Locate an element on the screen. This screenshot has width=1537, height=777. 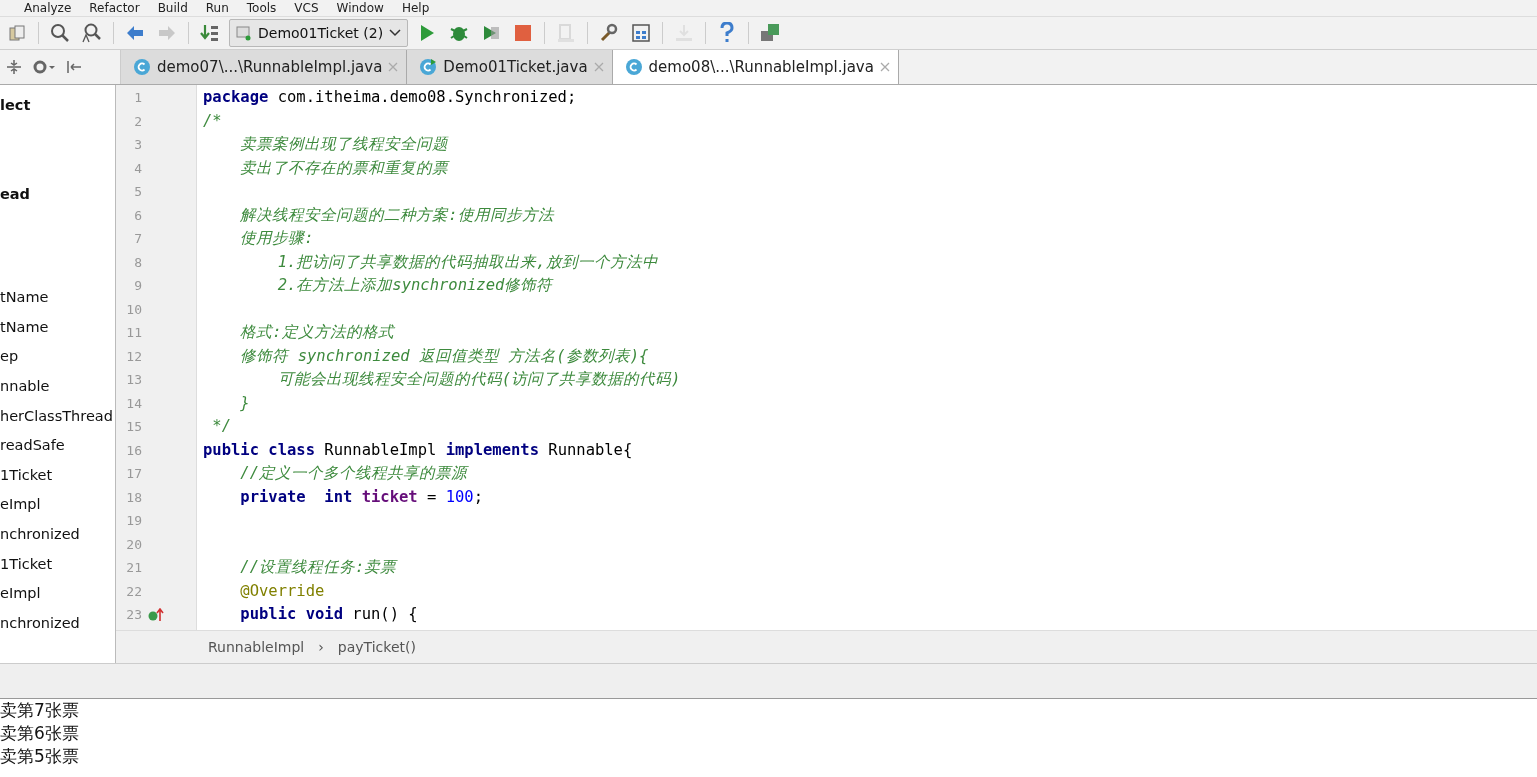
code-line: /* is located at coordinates (213, 121).